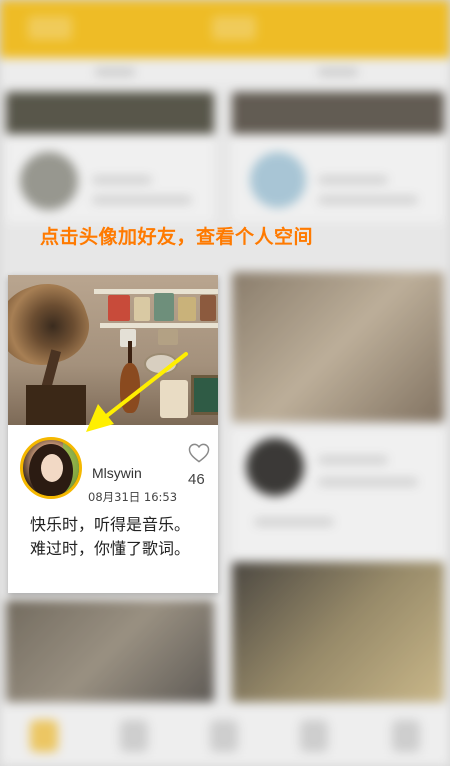  What do you see at coordinates (113, 350) in the screenshot?
I see `card-photo` at bounding box center [113, 350].